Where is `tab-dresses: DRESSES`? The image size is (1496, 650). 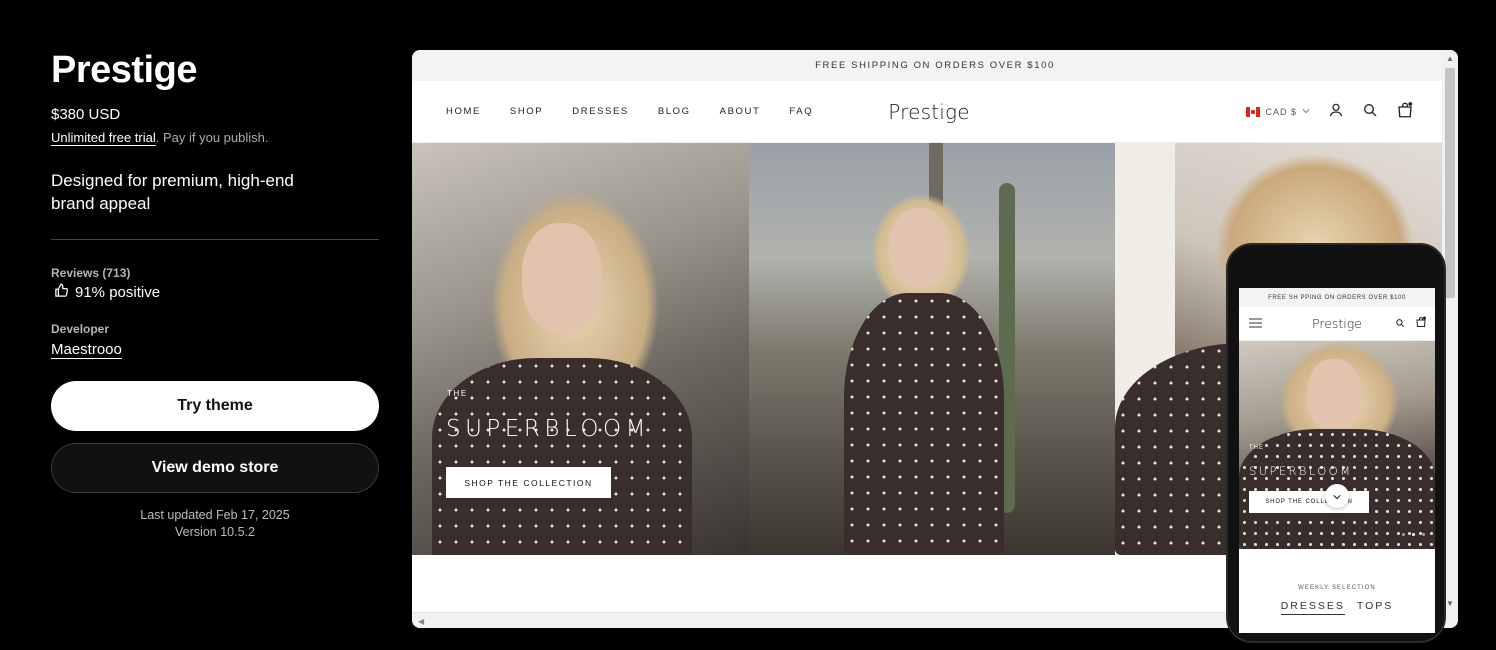
tab-dresses: DRESSES is located at coordinates (1312, 607).